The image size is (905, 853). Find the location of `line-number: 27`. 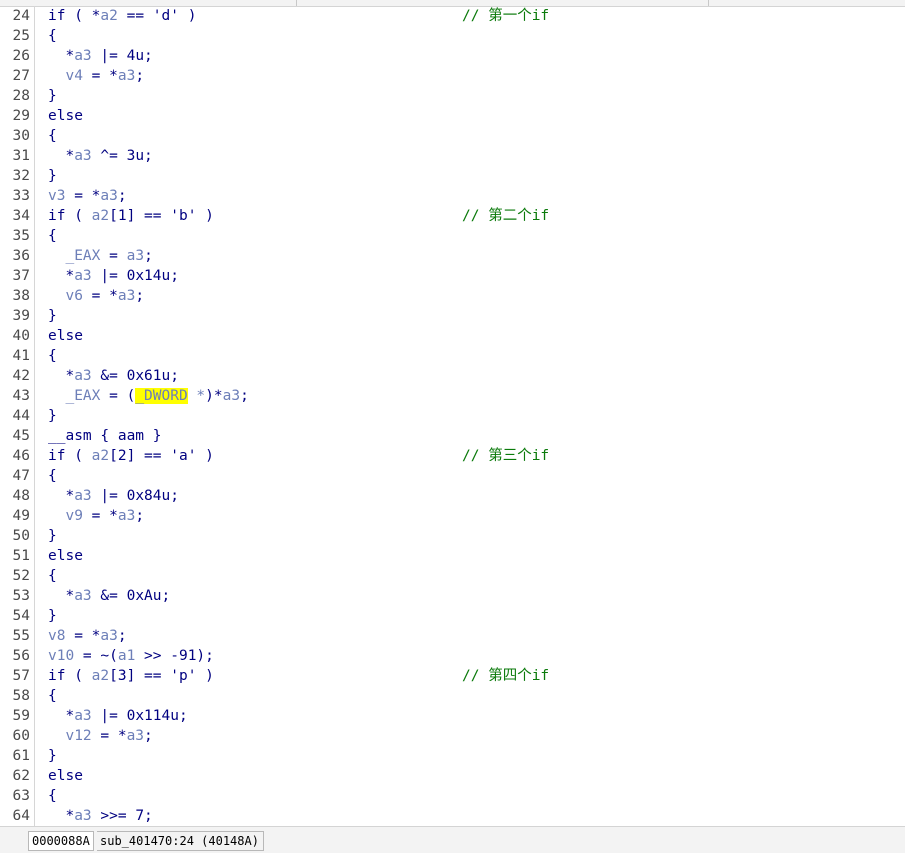

line-number: 27 is located at coordinates (21, 76).